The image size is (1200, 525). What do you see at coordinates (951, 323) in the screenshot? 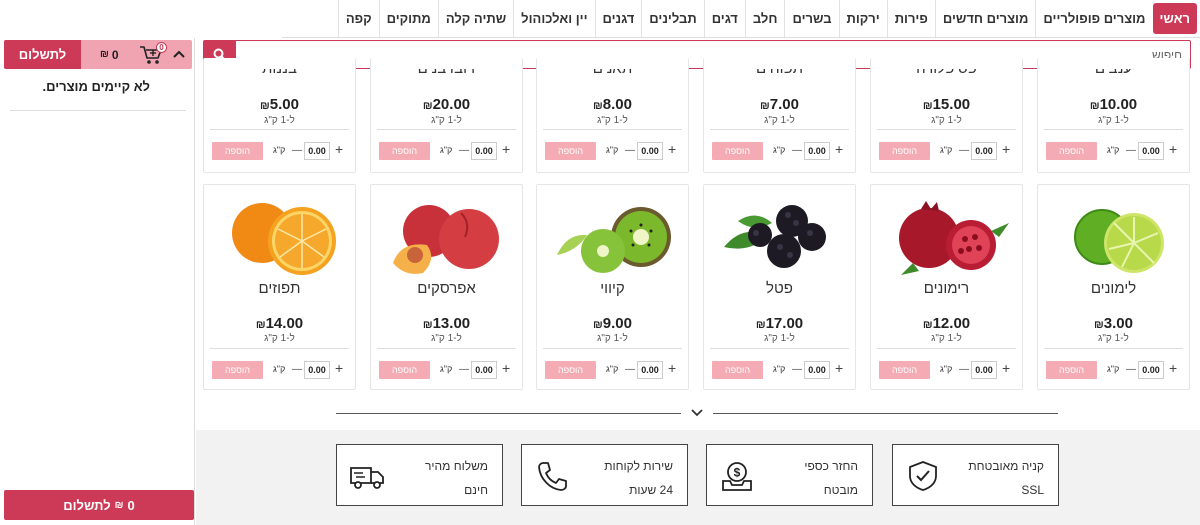
I see `price-value: 12.00` at bounding box center [951, 323].